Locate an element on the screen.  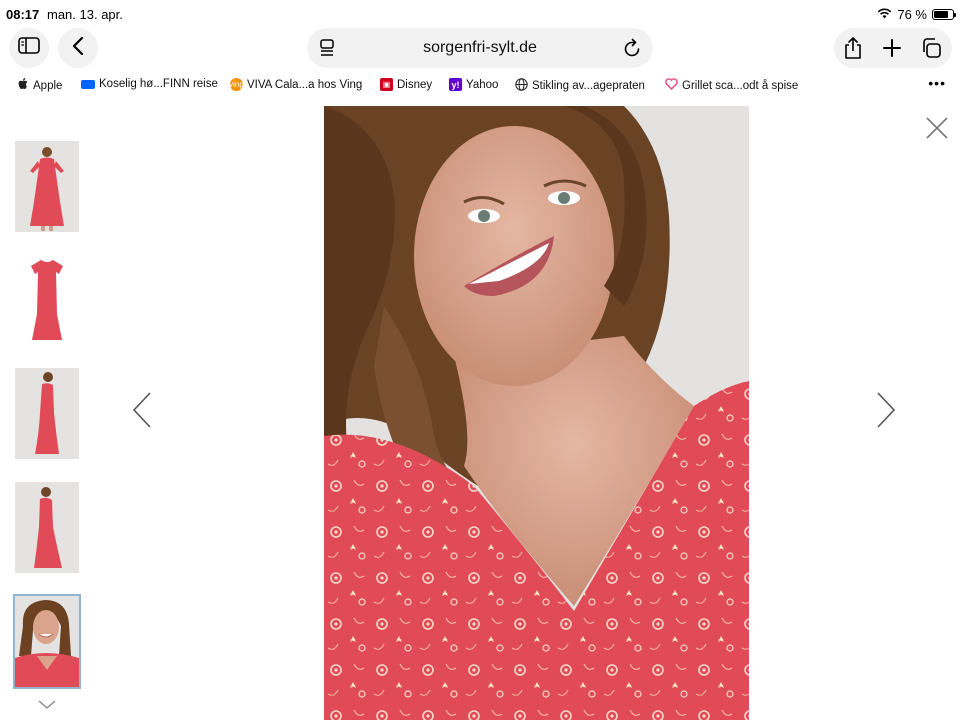
address-bar: sorgenfri-sylt.de is located at coordinates (480, 48).